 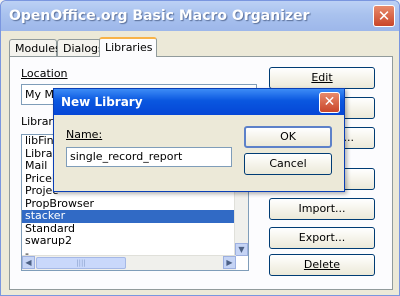 What do you see at coordinates (135, 241) in the screenshot?
I see `library-list-item: swarup2` at bounding box center [135, 241].